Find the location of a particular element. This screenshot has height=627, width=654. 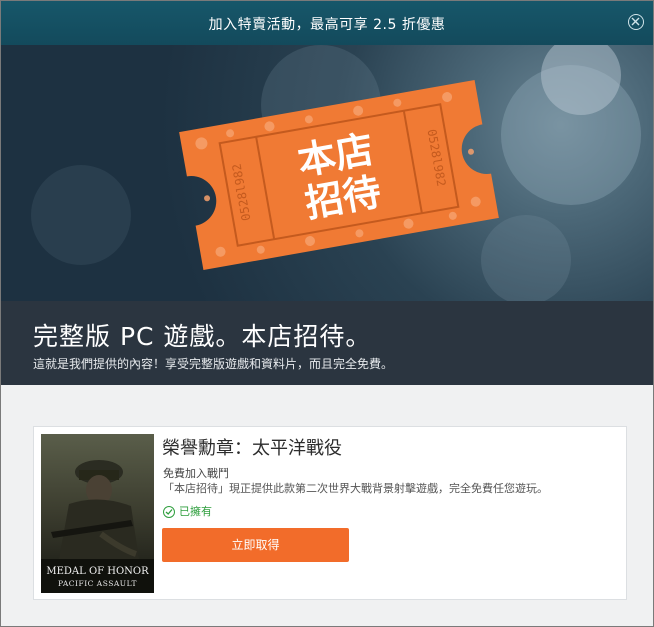

check-circle-icon is located at coordinates (169, 512).